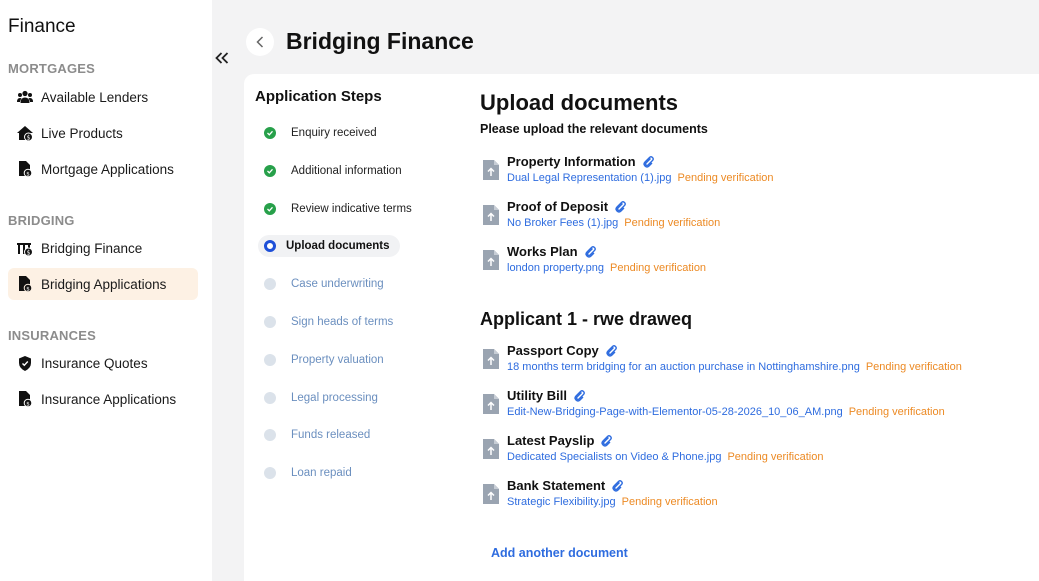 The height and width of the screenshot is (581, 1039). I want to click on step-label: Sign heads of terms, so click(342, 322).